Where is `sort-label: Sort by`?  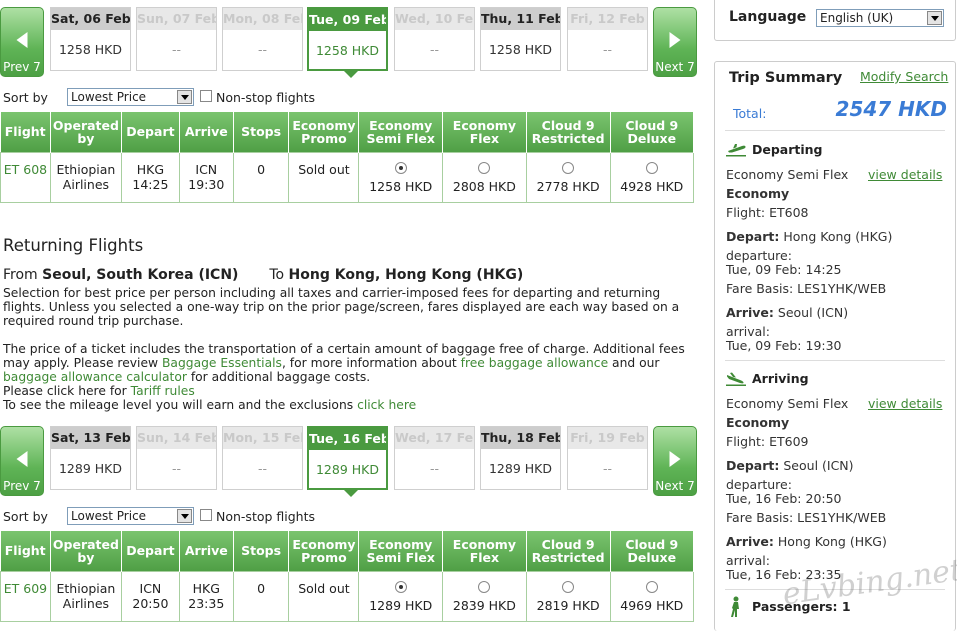 sort-label: Sort by is located at coordinates (25, 97).